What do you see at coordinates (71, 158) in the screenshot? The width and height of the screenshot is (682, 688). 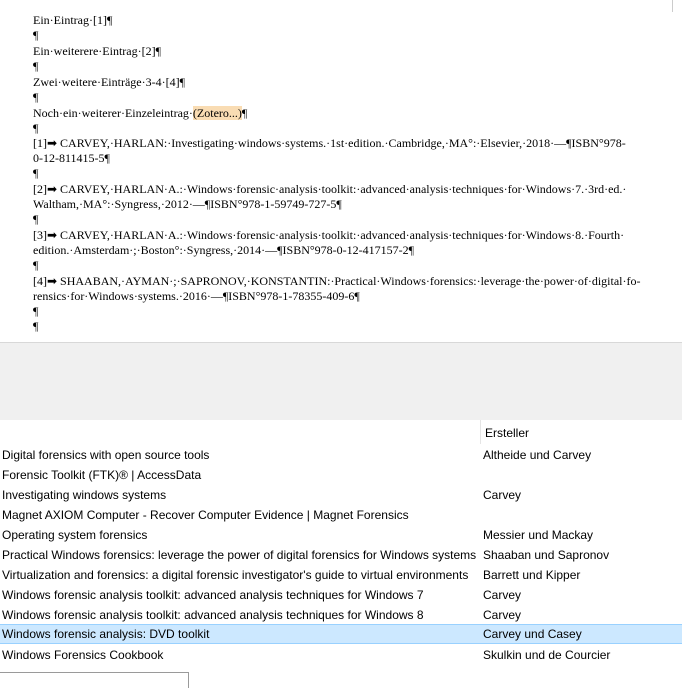 I see `bibliography-entry: 0-12-811415-5¶` at bounding box center [71, 158].